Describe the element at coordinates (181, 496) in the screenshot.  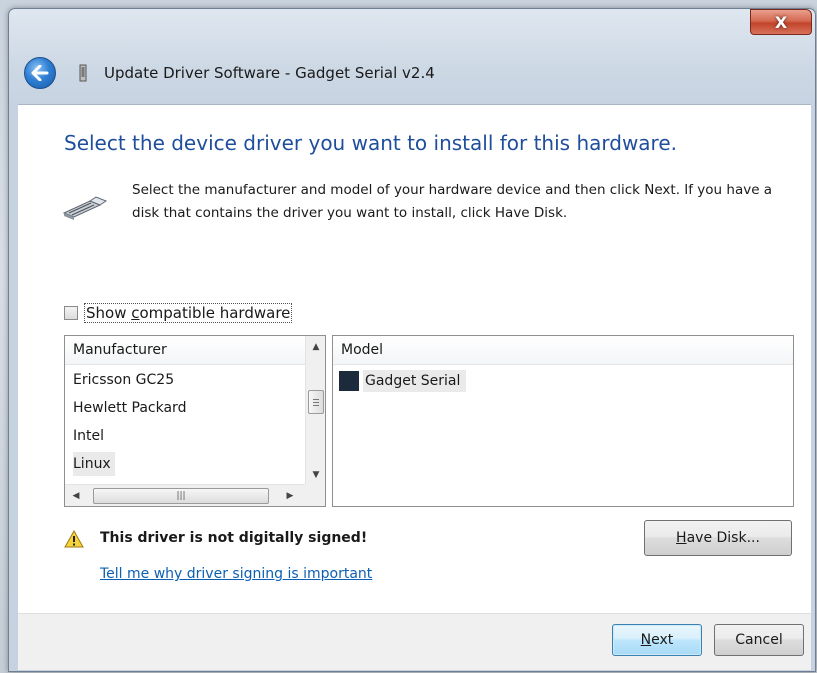
I see `horizontal-scroll-thumb: |||` at that location.